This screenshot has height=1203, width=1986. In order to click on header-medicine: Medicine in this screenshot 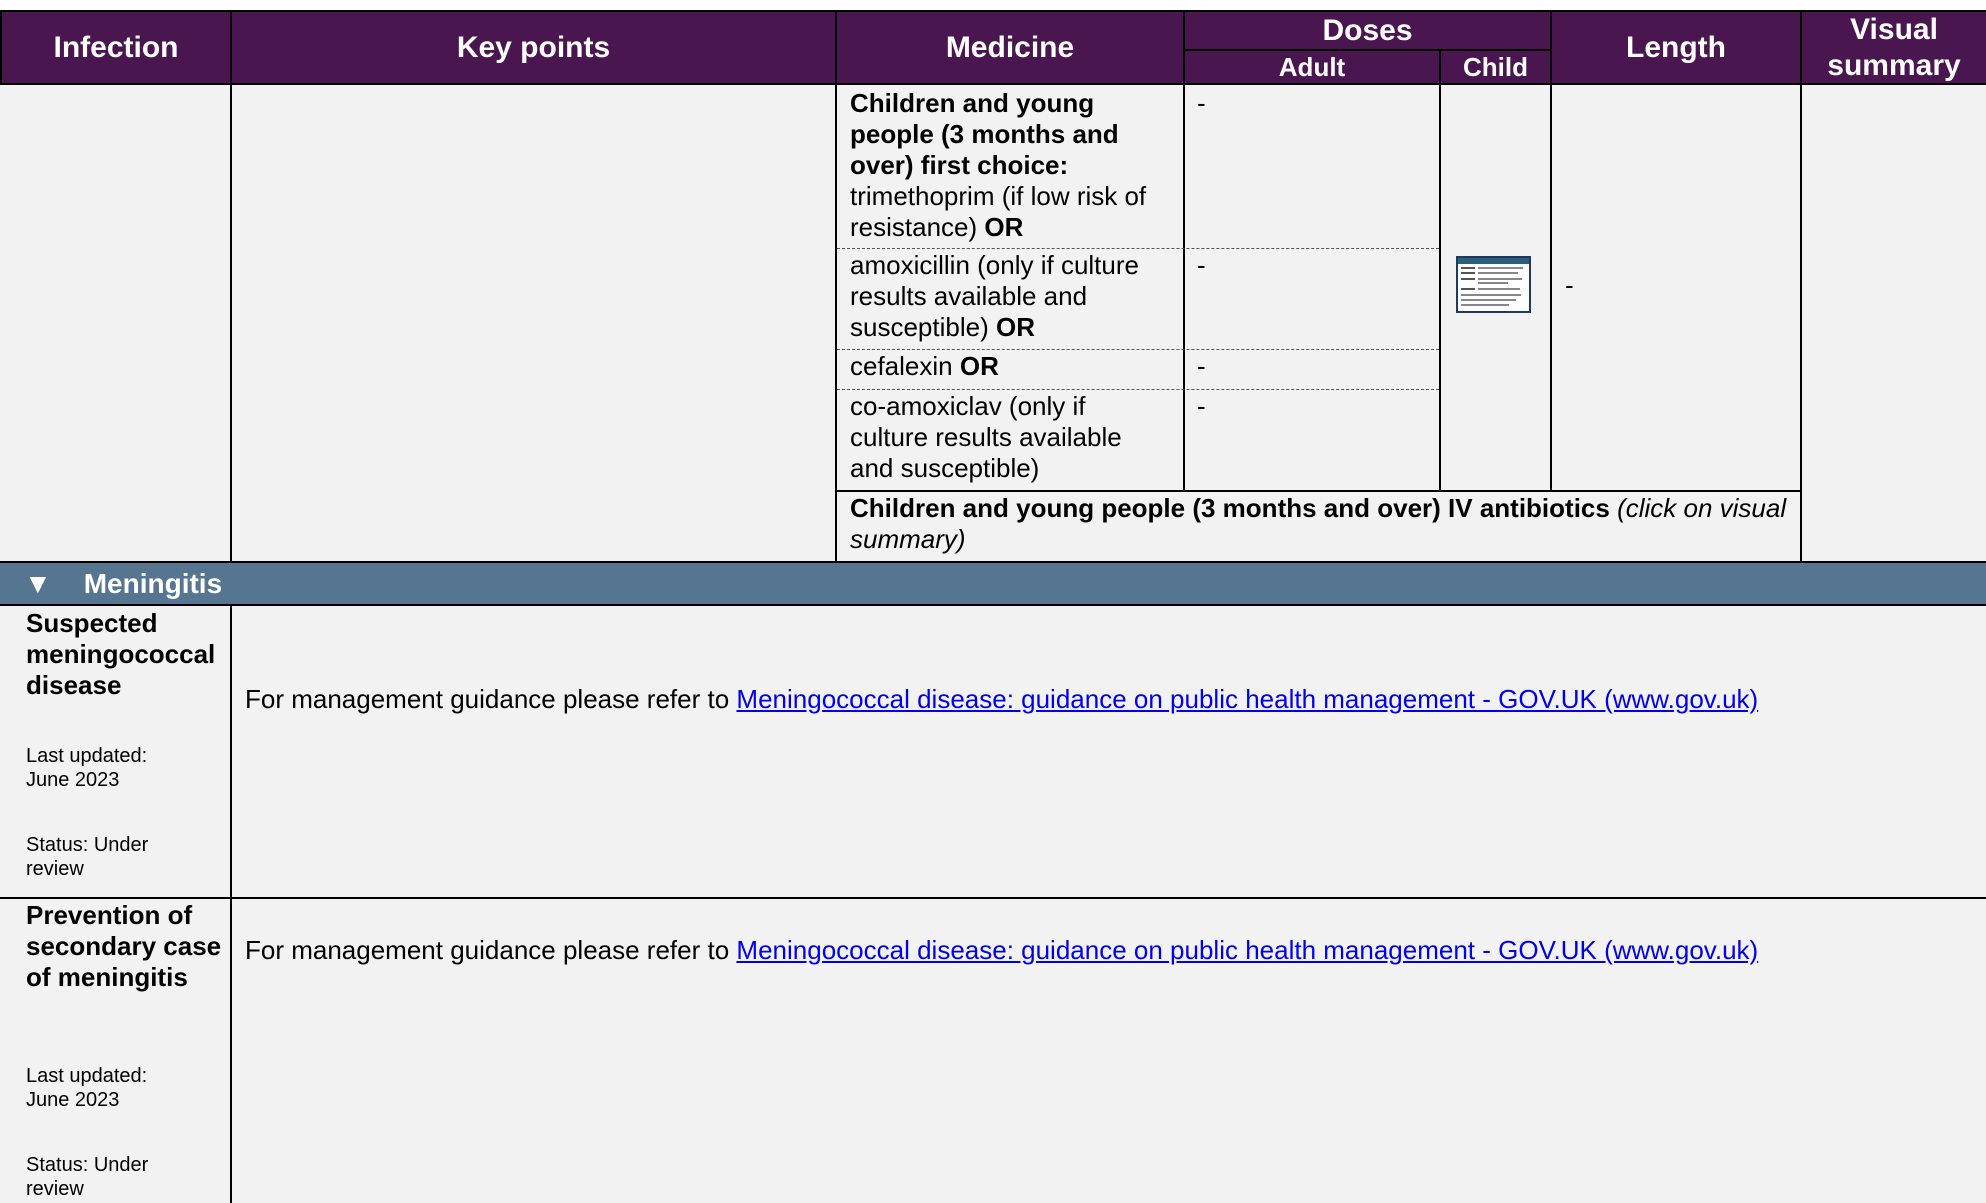, I will do `click(1010, 47)`.